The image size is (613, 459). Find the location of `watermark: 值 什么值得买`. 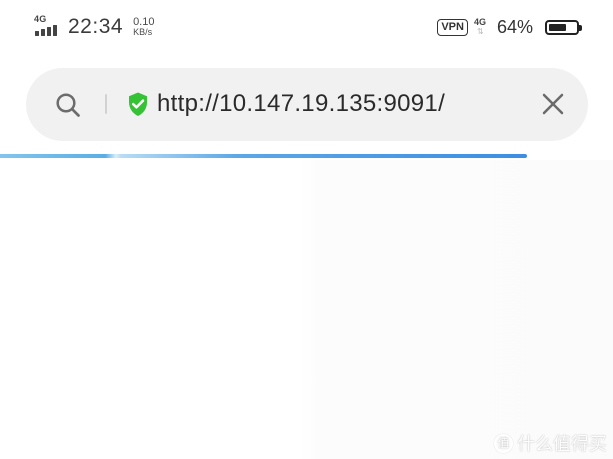

watermark: 值 什么值得买 is located at coordinates (550, 443).